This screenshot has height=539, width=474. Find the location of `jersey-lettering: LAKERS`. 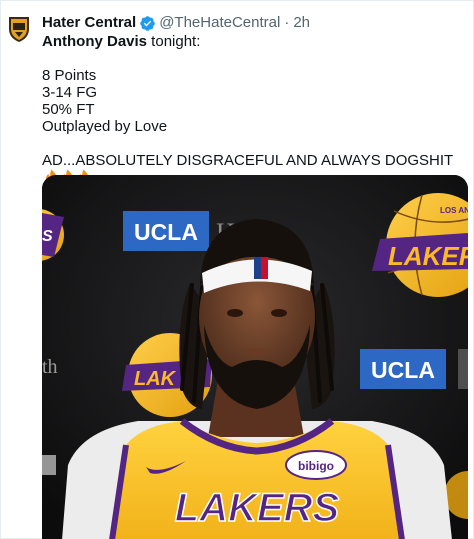

jersey-lettering: LAKERS is located at coordinates (257, 508).